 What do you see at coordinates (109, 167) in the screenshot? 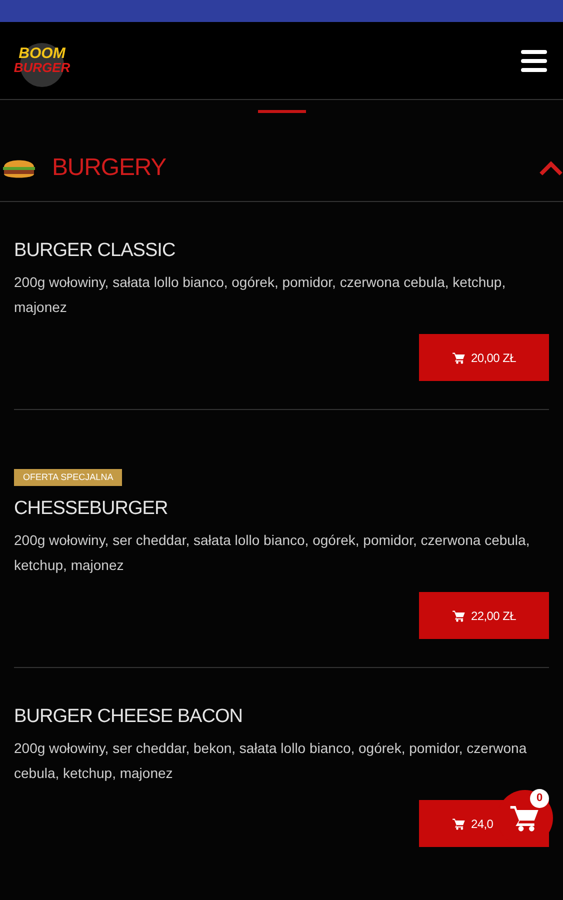
I see `category-title: BURGERY` at bounding box center [109, 167].